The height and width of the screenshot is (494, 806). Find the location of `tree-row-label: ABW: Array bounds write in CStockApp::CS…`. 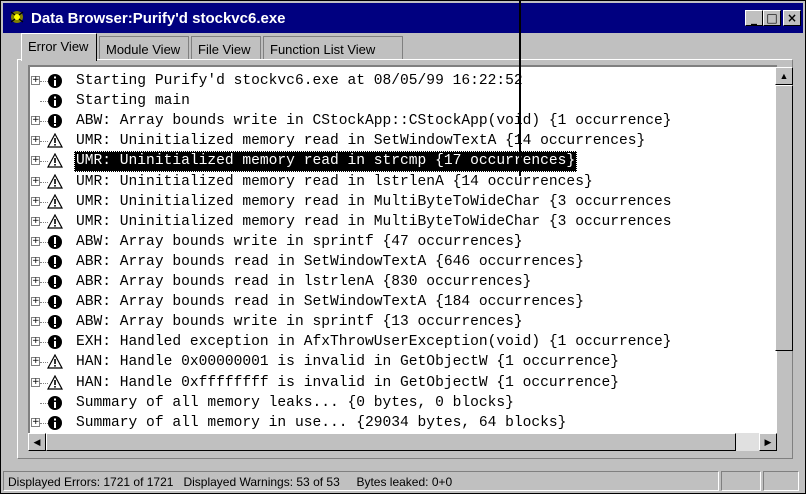

tree-row-label: ABW: Array bounds write in CStockApp::CS… is located at coordinates (374, 121).